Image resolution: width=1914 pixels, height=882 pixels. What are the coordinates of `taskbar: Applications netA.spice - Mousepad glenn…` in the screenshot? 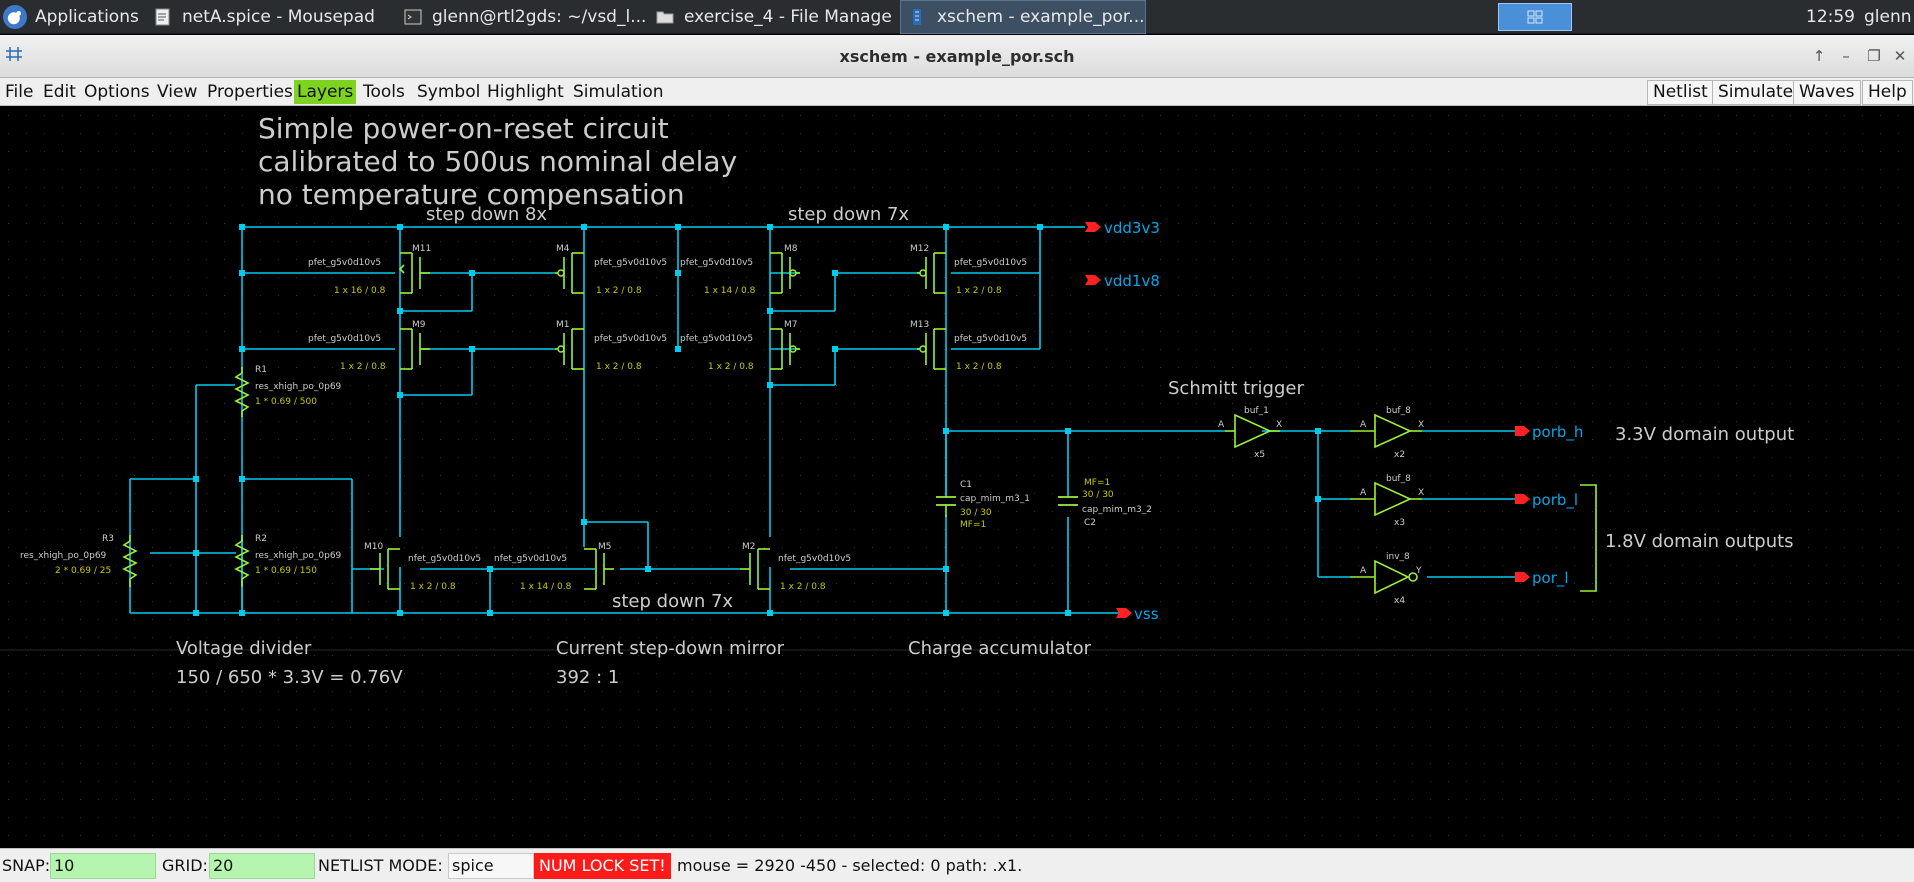 It's located at (957, 17).